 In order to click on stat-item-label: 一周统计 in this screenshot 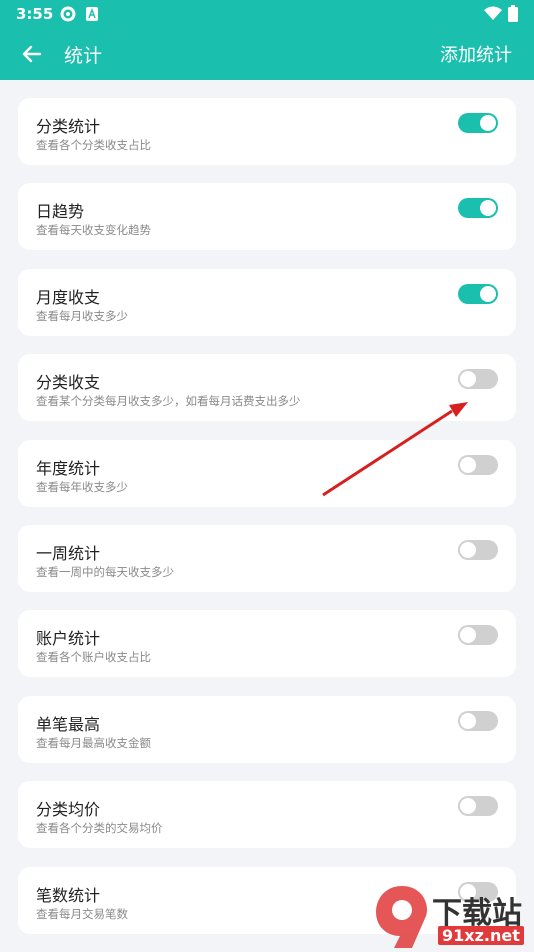, I will do `click(68, 553)`.